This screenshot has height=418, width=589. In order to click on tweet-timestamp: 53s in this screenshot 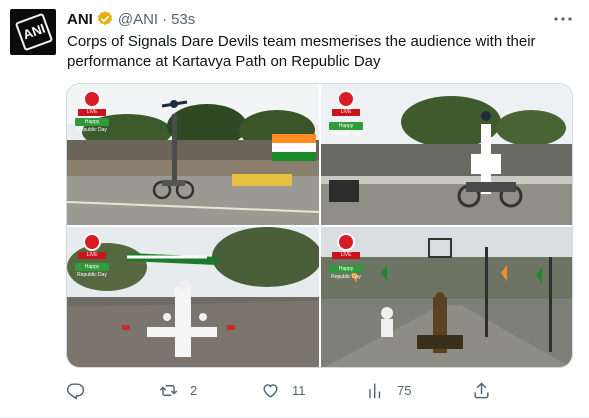, I will do `click(183, 19)`.